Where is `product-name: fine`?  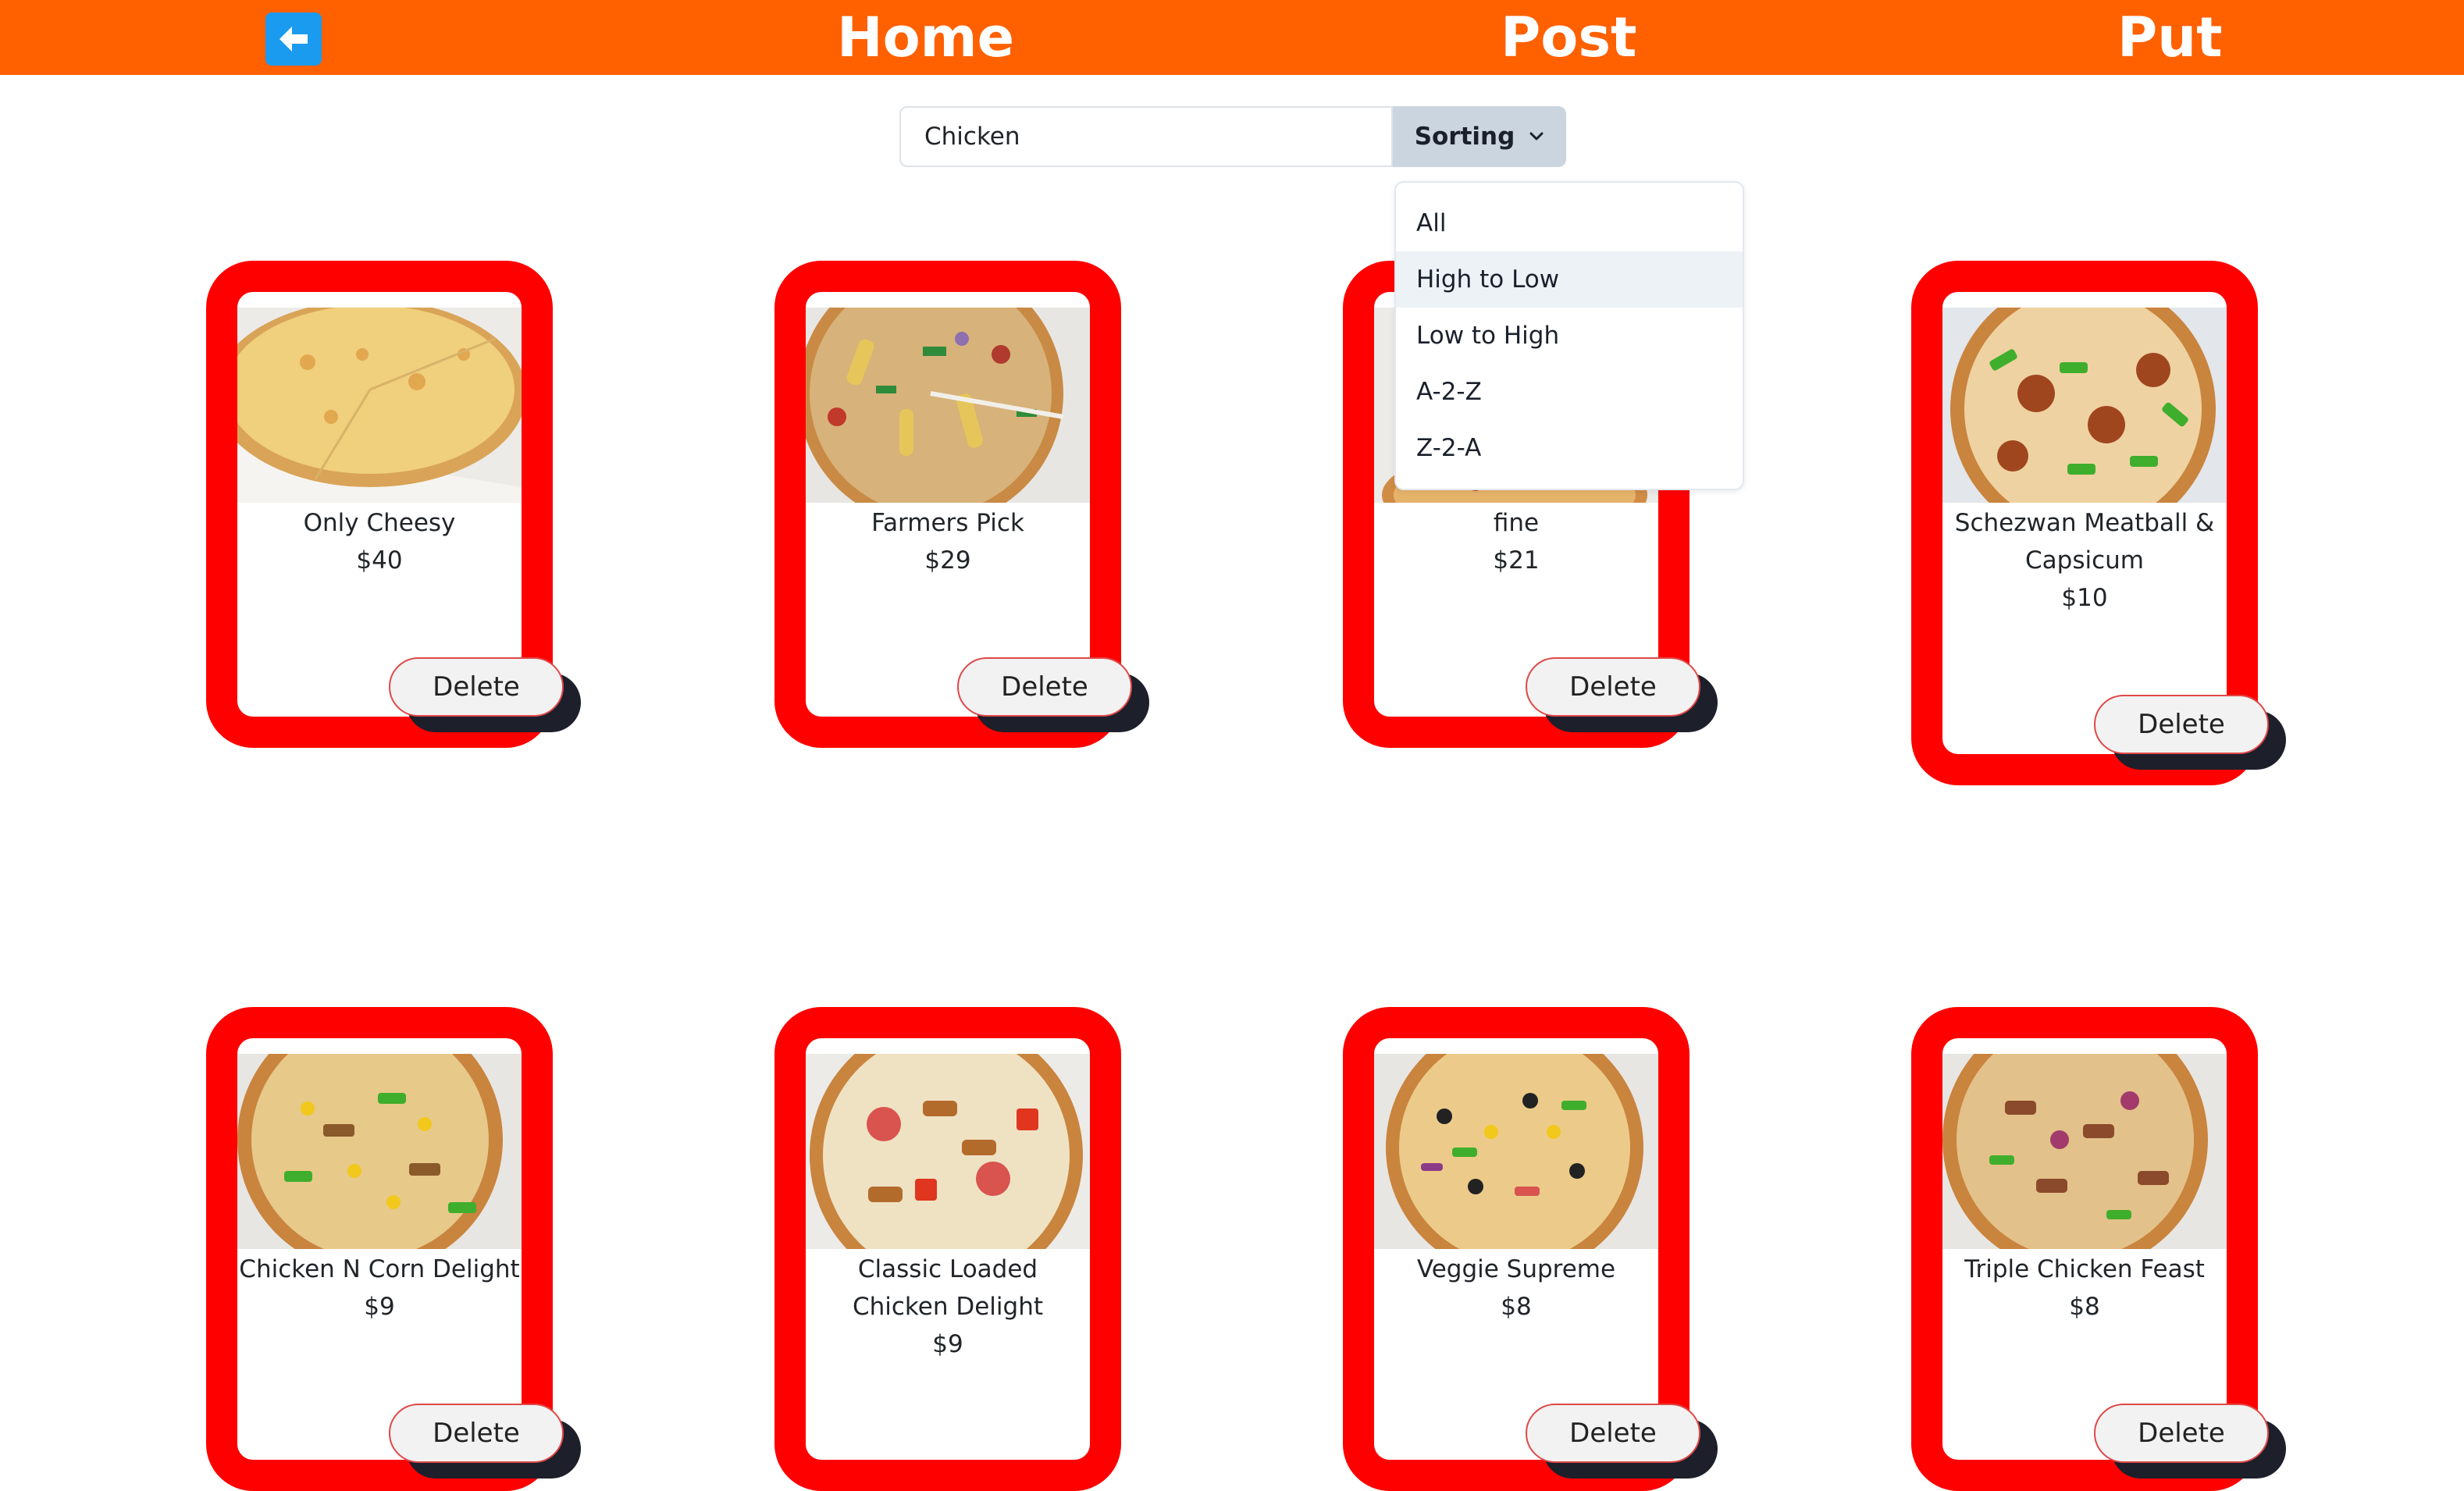
product-name: fine is located at coordinates (1516, 523).